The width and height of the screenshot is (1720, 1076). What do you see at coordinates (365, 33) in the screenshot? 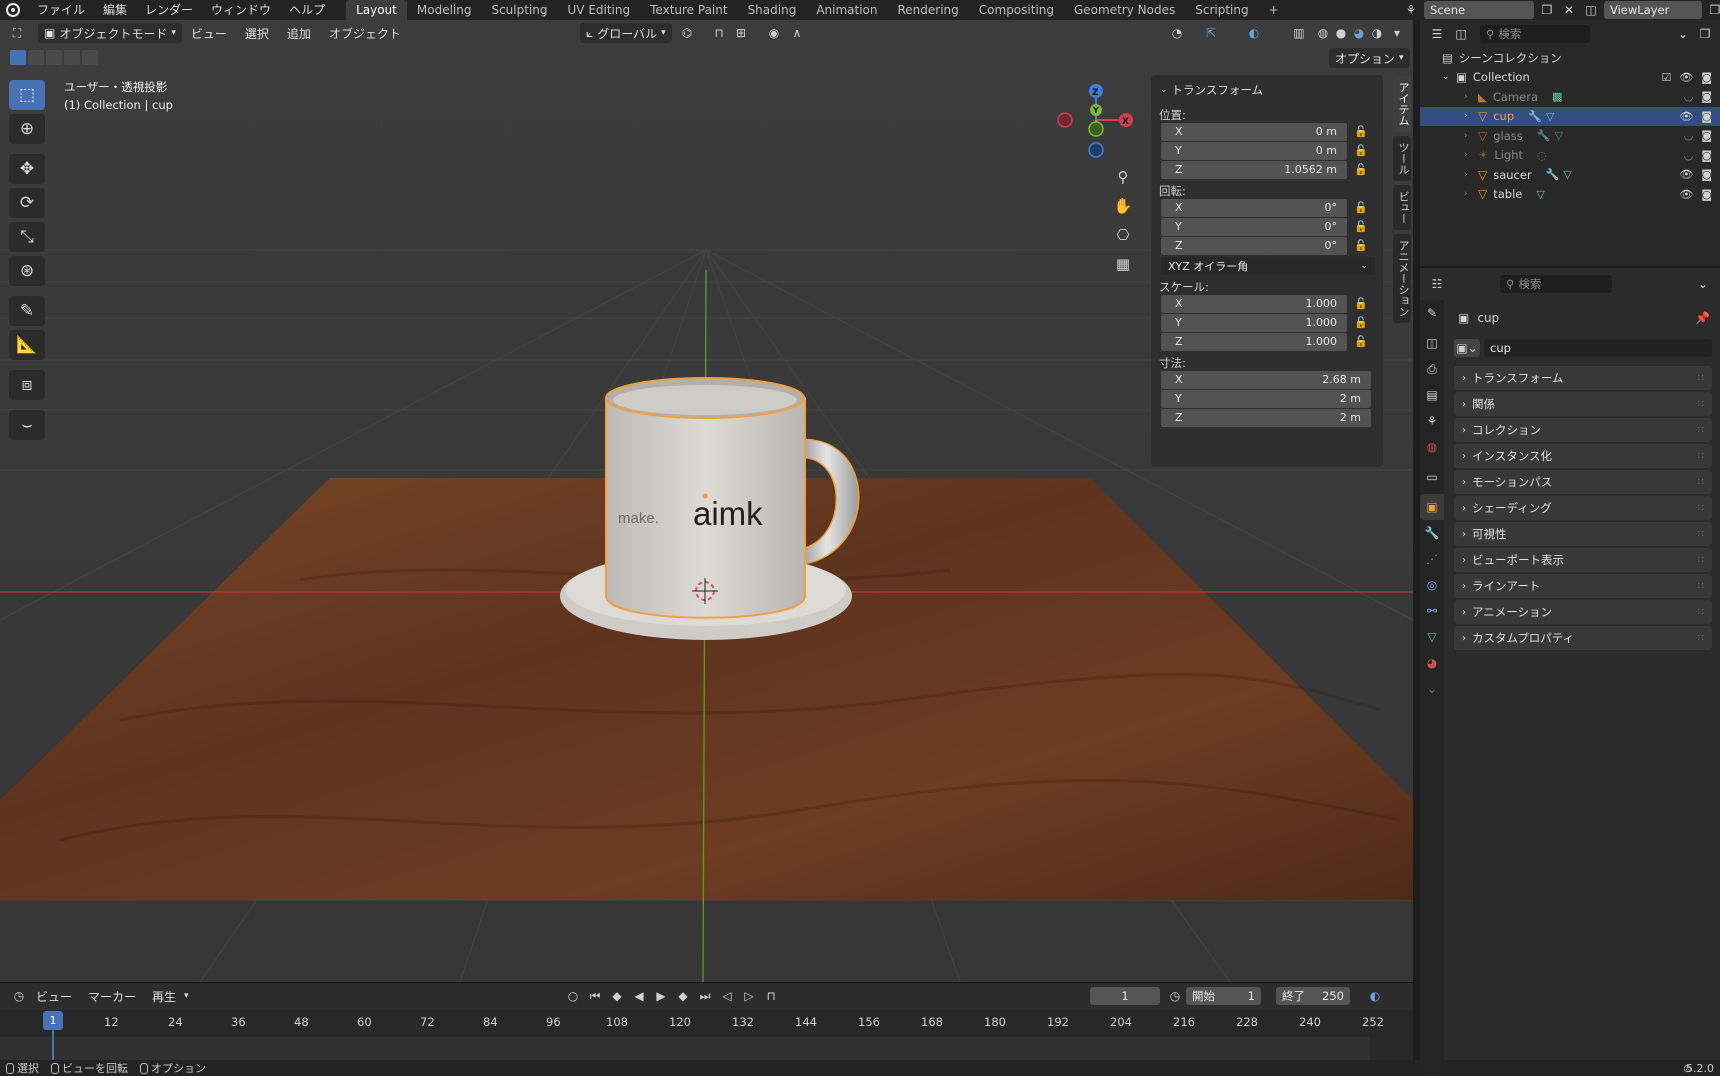
I see `menu-object: オブジェクト` at bounding box center [365, 33].